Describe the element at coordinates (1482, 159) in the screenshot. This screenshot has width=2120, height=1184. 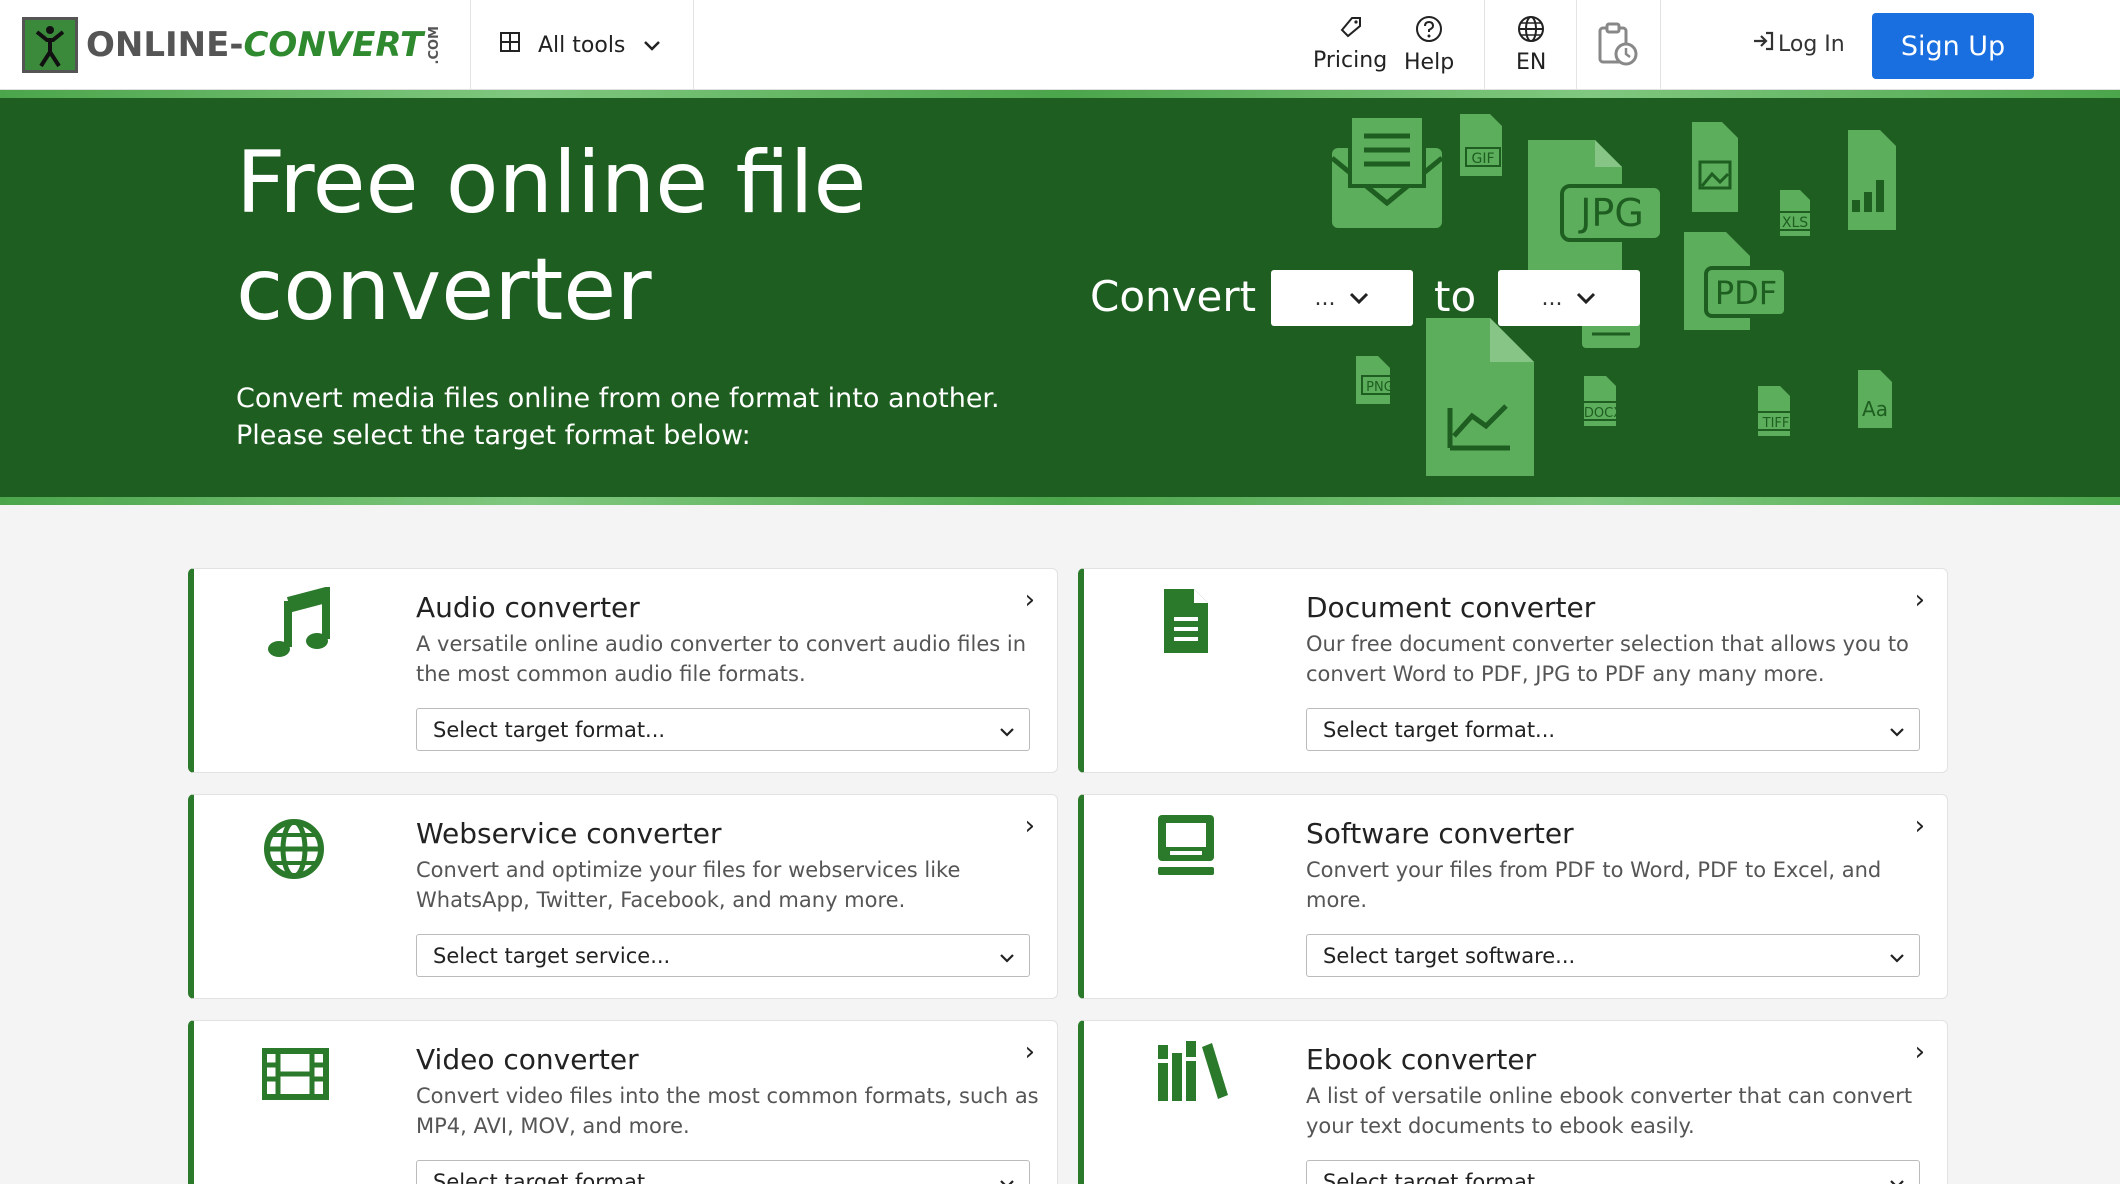
I see `gif-badge: GIF` at that location.